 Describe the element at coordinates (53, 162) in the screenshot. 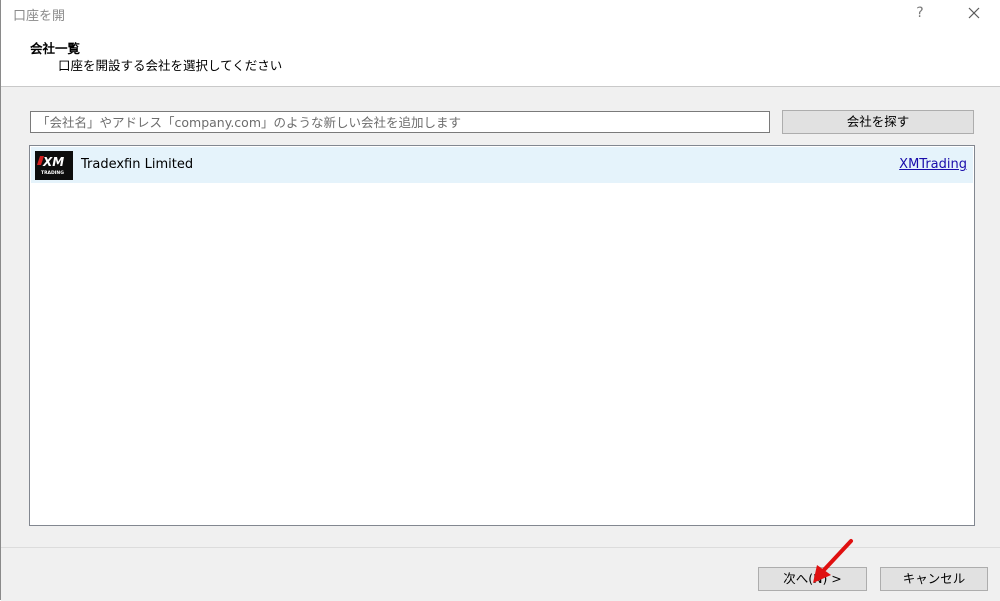

I see `svg-text: XM` at that location.